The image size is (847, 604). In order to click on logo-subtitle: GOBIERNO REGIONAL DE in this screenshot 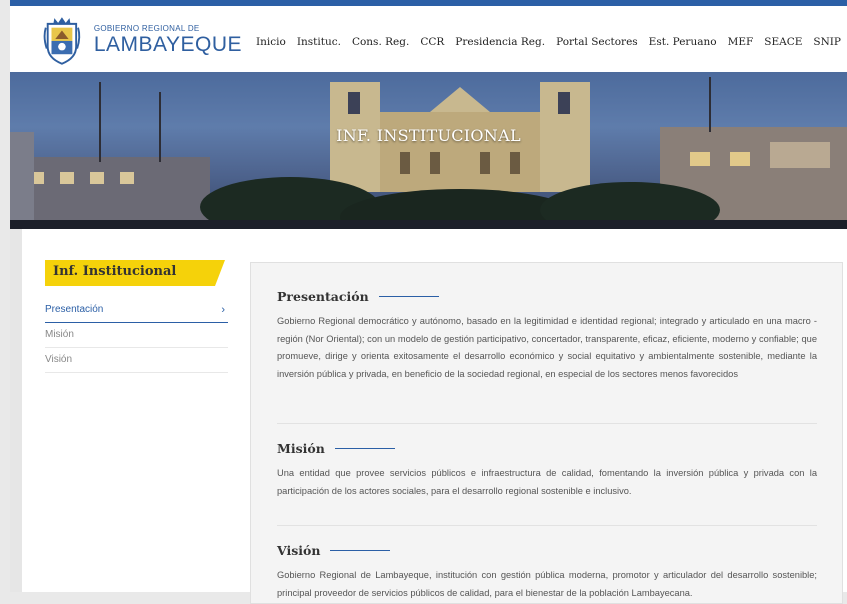, I will do `click(146, 28)`.